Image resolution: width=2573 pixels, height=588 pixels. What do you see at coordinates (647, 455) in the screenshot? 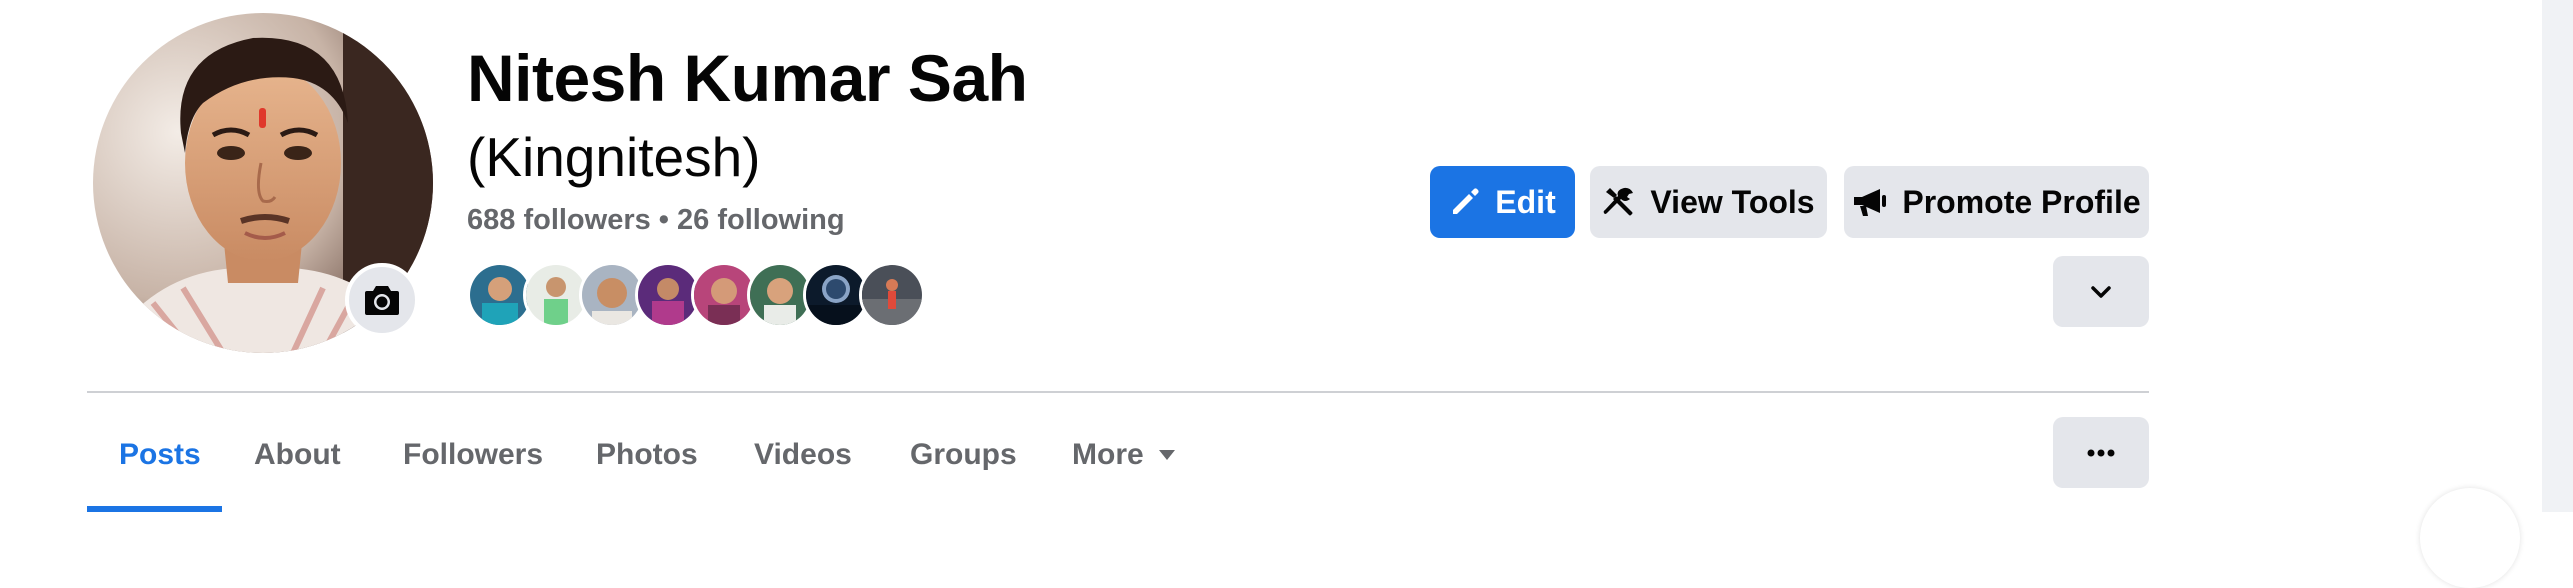
I see `tab-photos: Photos` at bounding box center [647, 455].